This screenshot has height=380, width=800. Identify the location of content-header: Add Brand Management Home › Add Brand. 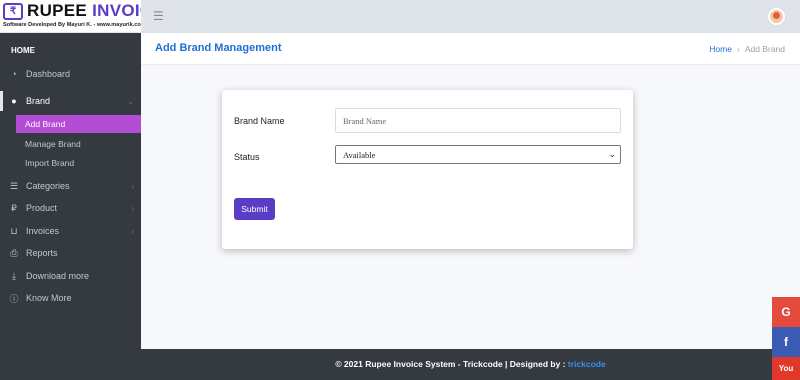
(470, 49).